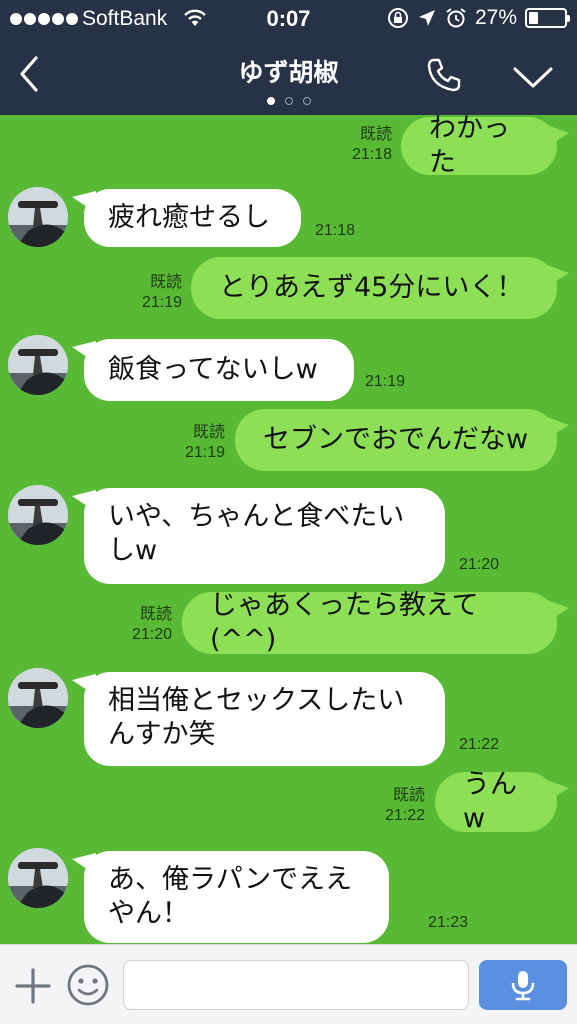 The height and width of the screenshot is (1024, 577). I want to click on location-icon, so click(426, 18).